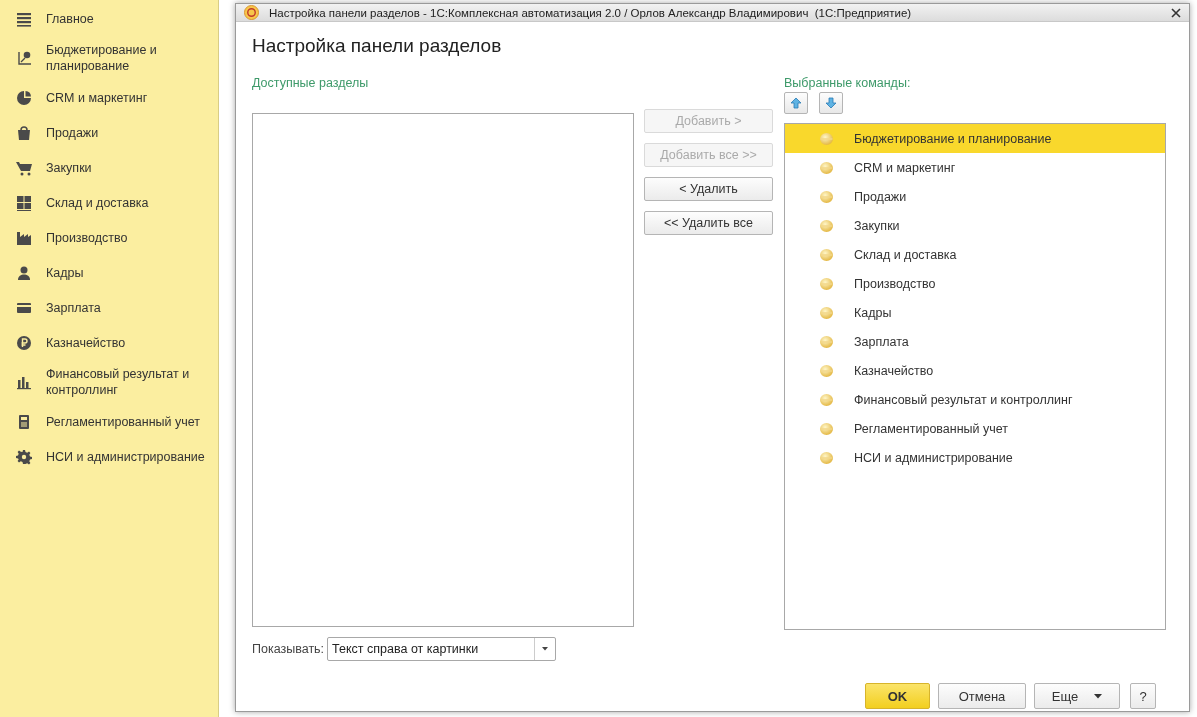 The height and width of the screenshot is (717, 1197). What do you see at coordinates (975, 225) in the screenshot?
I see `list-row: Закупки` at bounding box center [975, 225].